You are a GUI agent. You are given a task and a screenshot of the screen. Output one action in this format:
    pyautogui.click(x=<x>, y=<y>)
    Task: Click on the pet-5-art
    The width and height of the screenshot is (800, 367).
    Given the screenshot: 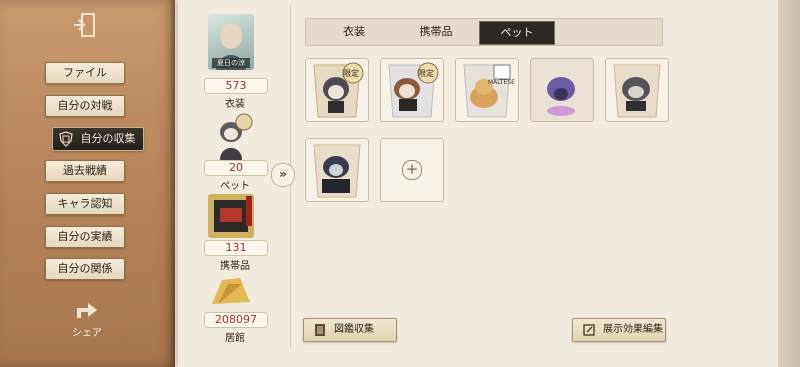 What is the action you would take?
    pyautogui.click(x=637, y=91)
    